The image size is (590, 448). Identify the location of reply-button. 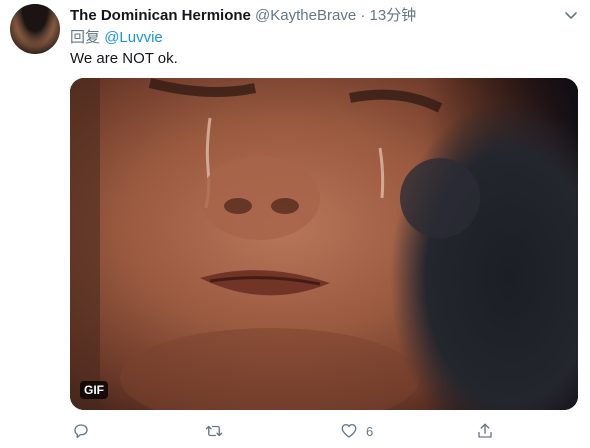
(85, 431).